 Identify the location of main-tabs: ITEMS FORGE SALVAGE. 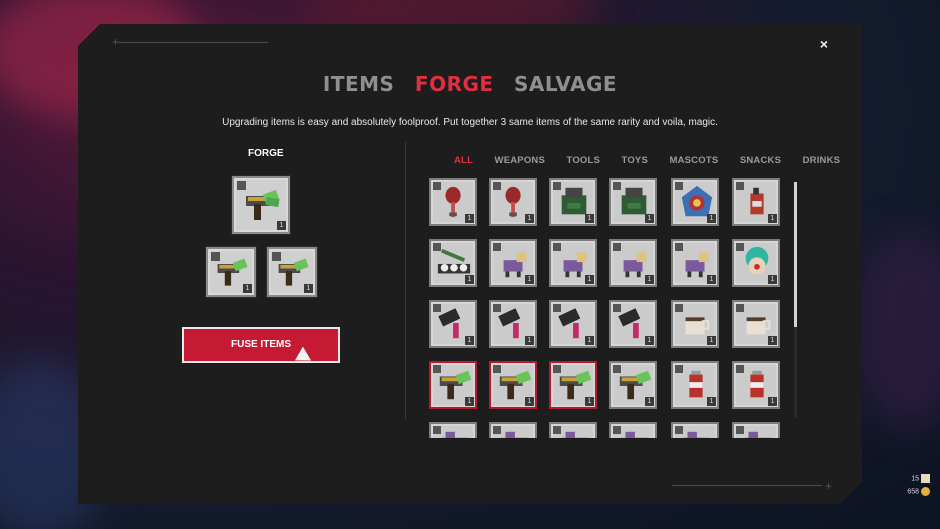
(470, 84).